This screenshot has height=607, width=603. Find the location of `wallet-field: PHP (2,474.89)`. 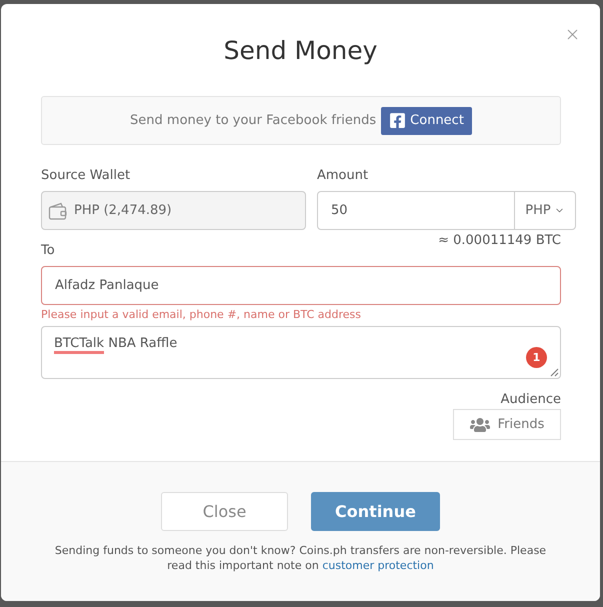

wallet-field: PHP (2,474.89) is located at coordinates (173, 210).